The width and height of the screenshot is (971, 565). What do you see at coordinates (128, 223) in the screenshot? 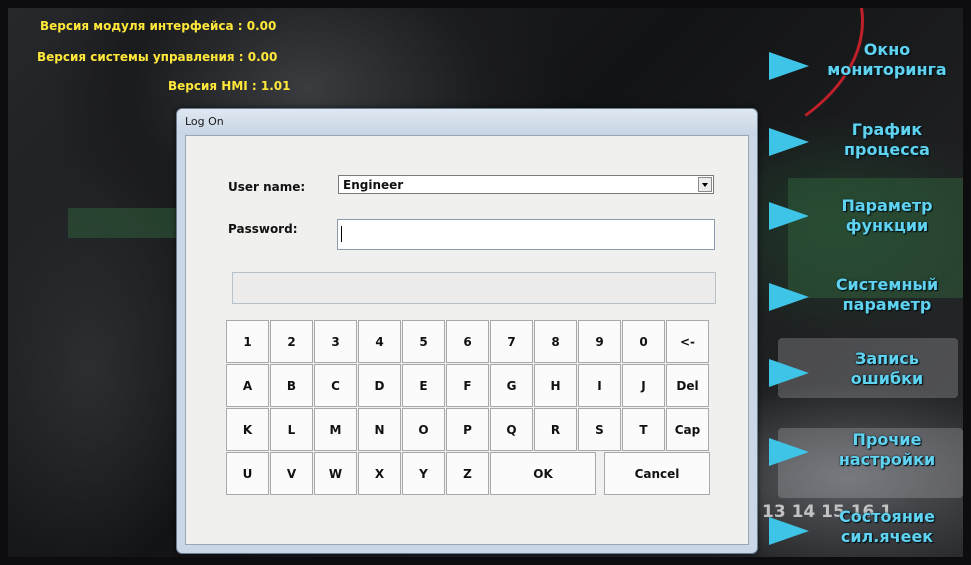
I see `circuit-board` at bounding box center [128, 223].